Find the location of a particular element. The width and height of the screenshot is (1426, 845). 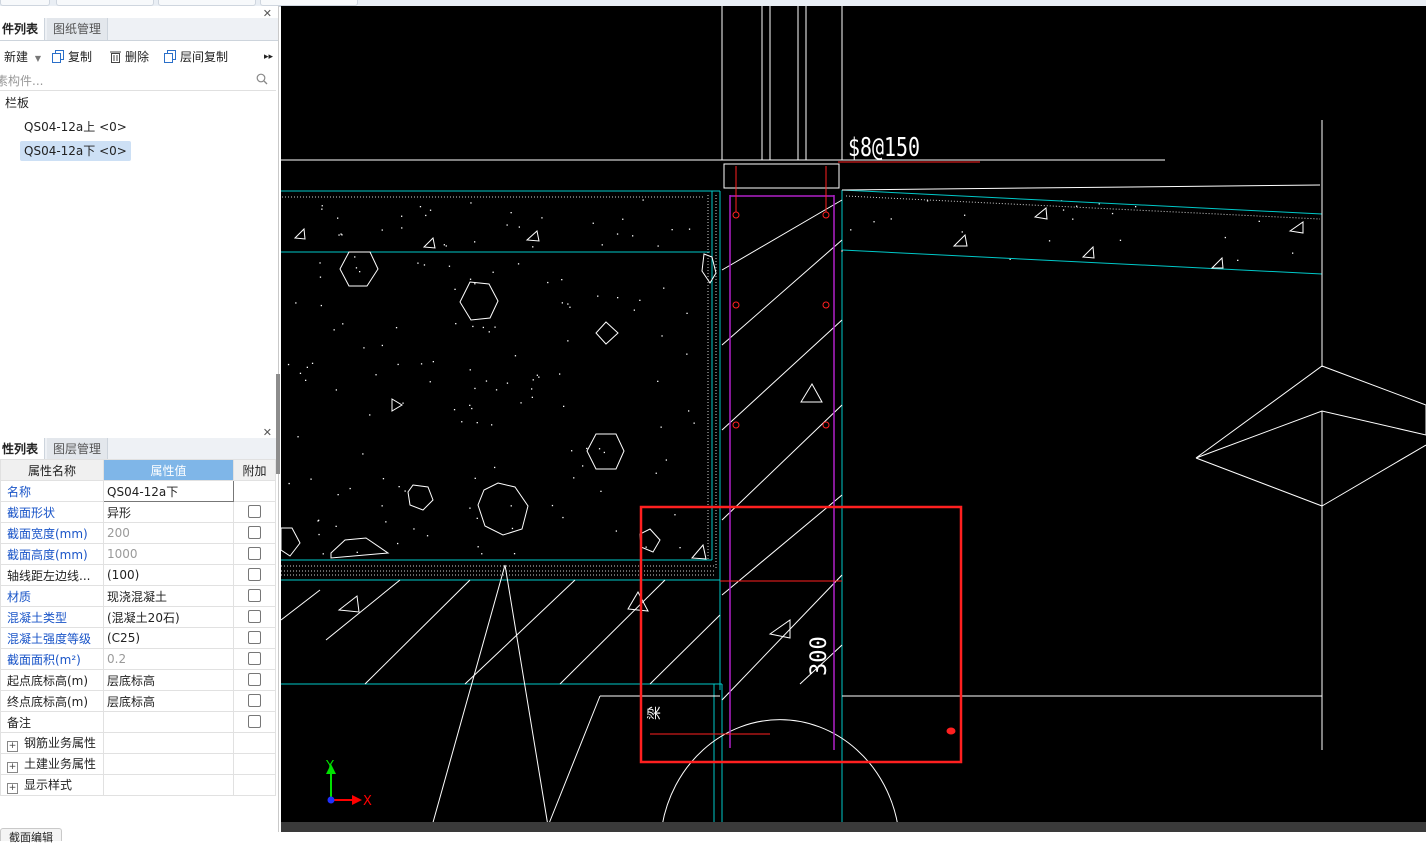

property-group: + 土建业务属性 is located at coordinates (52, 764).